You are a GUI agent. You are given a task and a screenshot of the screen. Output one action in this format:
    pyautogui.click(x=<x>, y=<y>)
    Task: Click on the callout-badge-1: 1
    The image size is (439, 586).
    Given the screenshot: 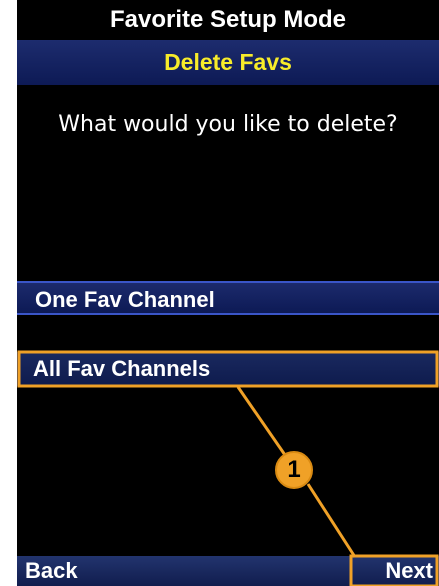 What is the action you would take?
    pyautogui.click(x=294, y=470)
    